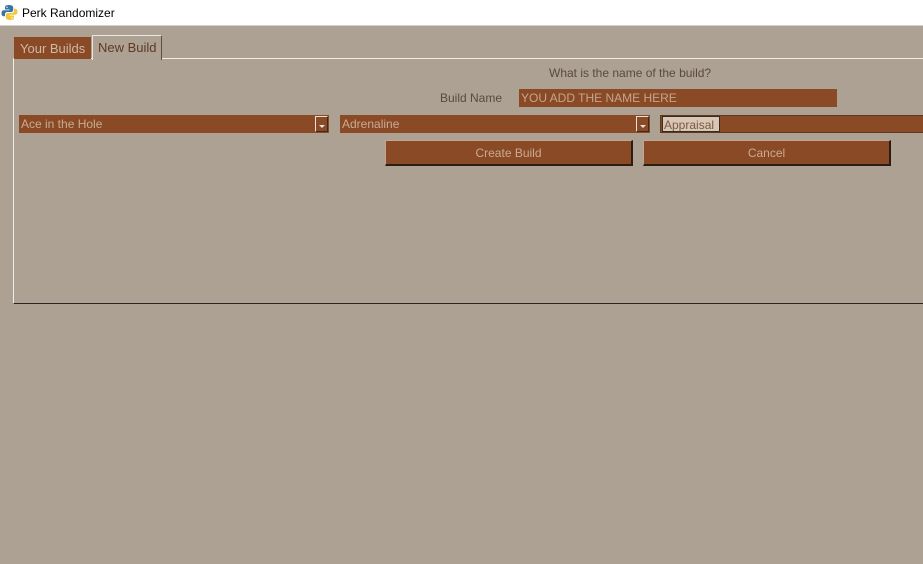 This screenshot has width=923, height=564. What do you see at coordinates (678, 98) in the screenshot?
I see `build-name-input` at bounding box center [678, 98].